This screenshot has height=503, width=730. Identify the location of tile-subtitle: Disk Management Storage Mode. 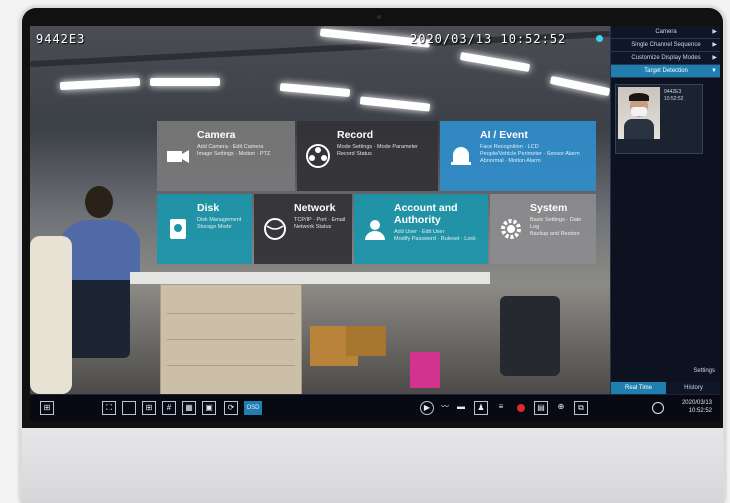
(219, 223).